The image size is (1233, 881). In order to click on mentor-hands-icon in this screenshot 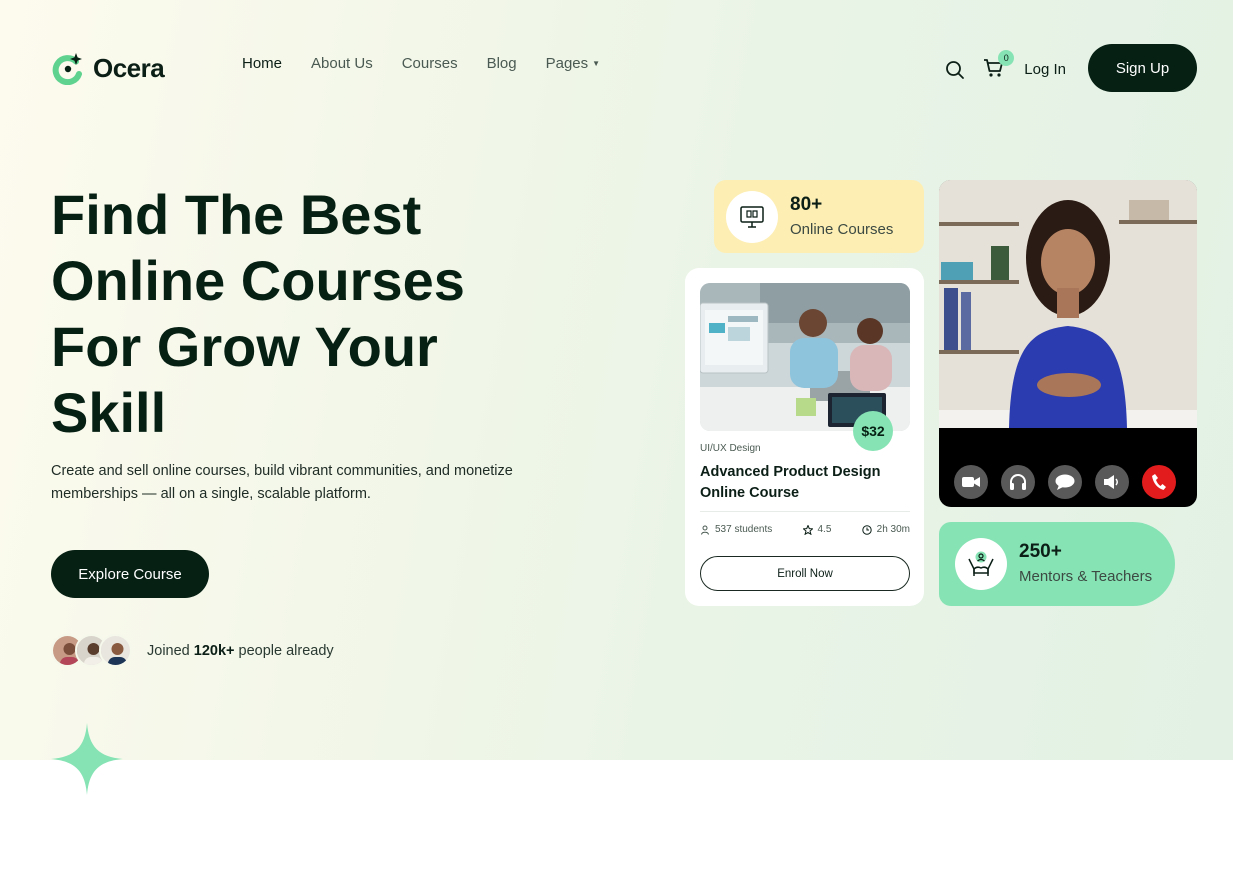, I will do `click(981, 563)`.